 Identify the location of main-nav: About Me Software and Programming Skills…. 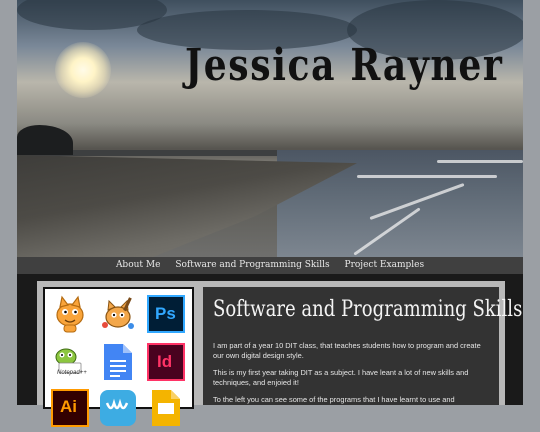
(270, 265).